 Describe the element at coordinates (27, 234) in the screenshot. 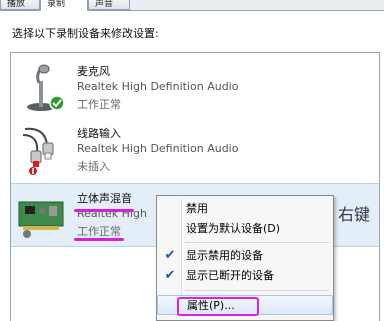

I see `disabled-badge-icon` at that location.